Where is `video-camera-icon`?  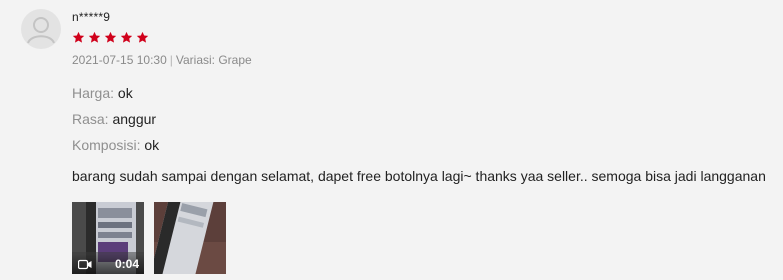 video-camera-icon is located at coordinates (85, 264).